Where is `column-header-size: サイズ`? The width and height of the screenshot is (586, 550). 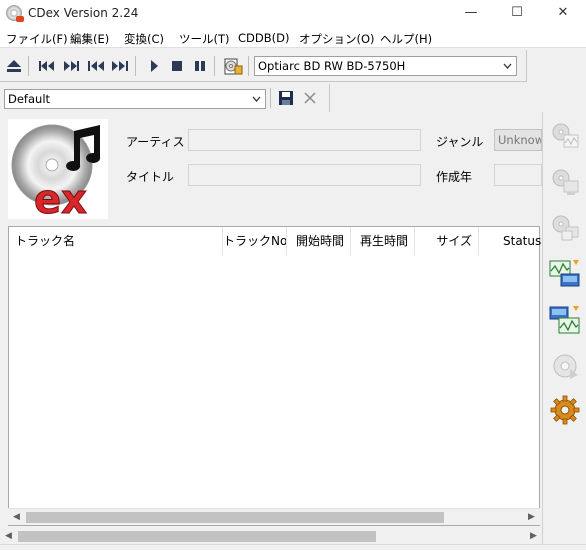 column-header-size: サイズ is located at coordinates (447, 241).